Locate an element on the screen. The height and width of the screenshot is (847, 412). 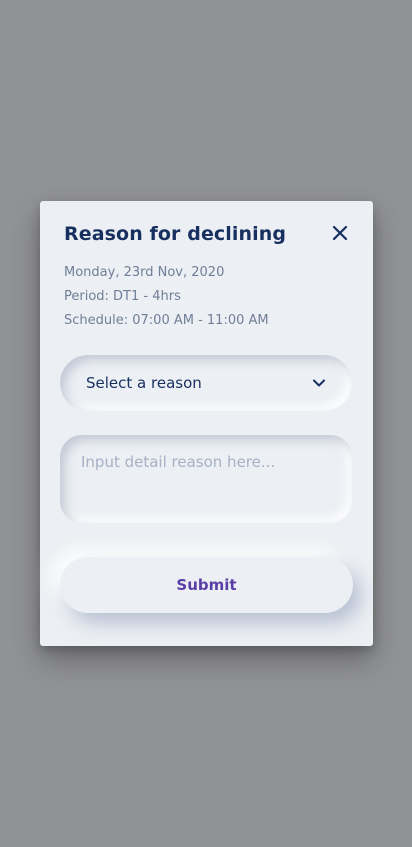
shift-period: Period: DT1 - 4hrs is located at coordinates (122, 296).